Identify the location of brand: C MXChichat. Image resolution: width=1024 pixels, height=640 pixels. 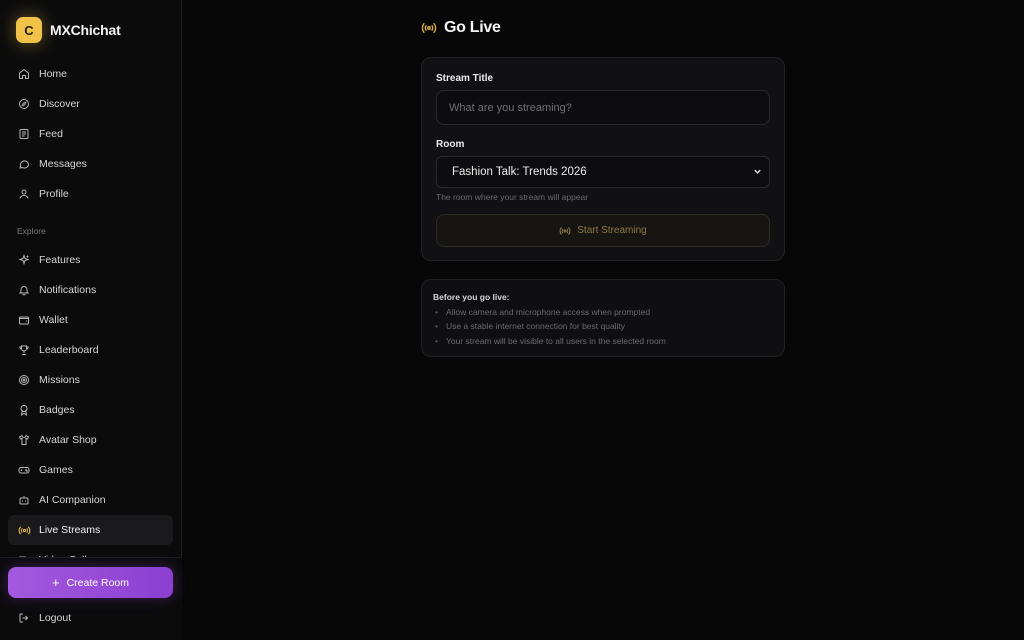
(68, 30).